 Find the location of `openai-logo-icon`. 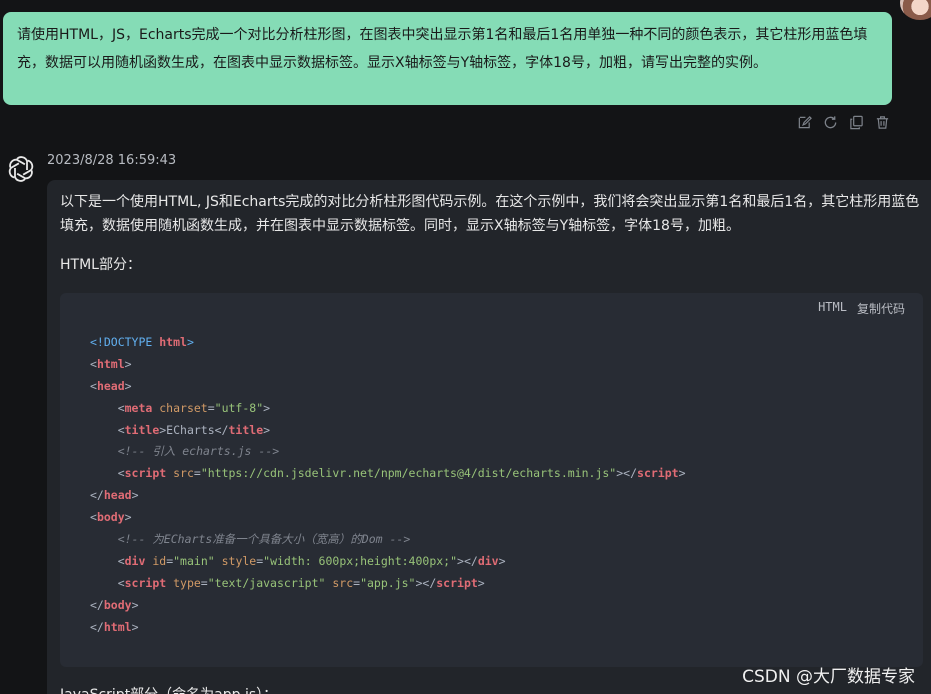

openai-logo-icon is located at coordinates (21, 169).